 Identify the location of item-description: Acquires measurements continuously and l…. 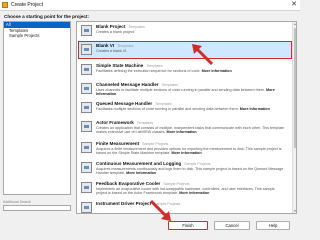
(190, 170).